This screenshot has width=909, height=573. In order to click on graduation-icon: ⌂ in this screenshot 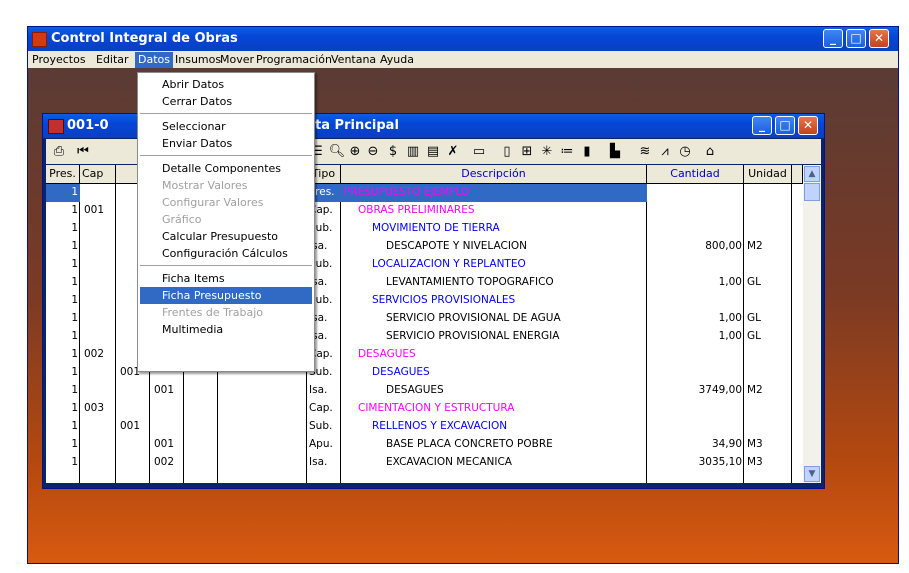, I will do `click(710, 151)`.